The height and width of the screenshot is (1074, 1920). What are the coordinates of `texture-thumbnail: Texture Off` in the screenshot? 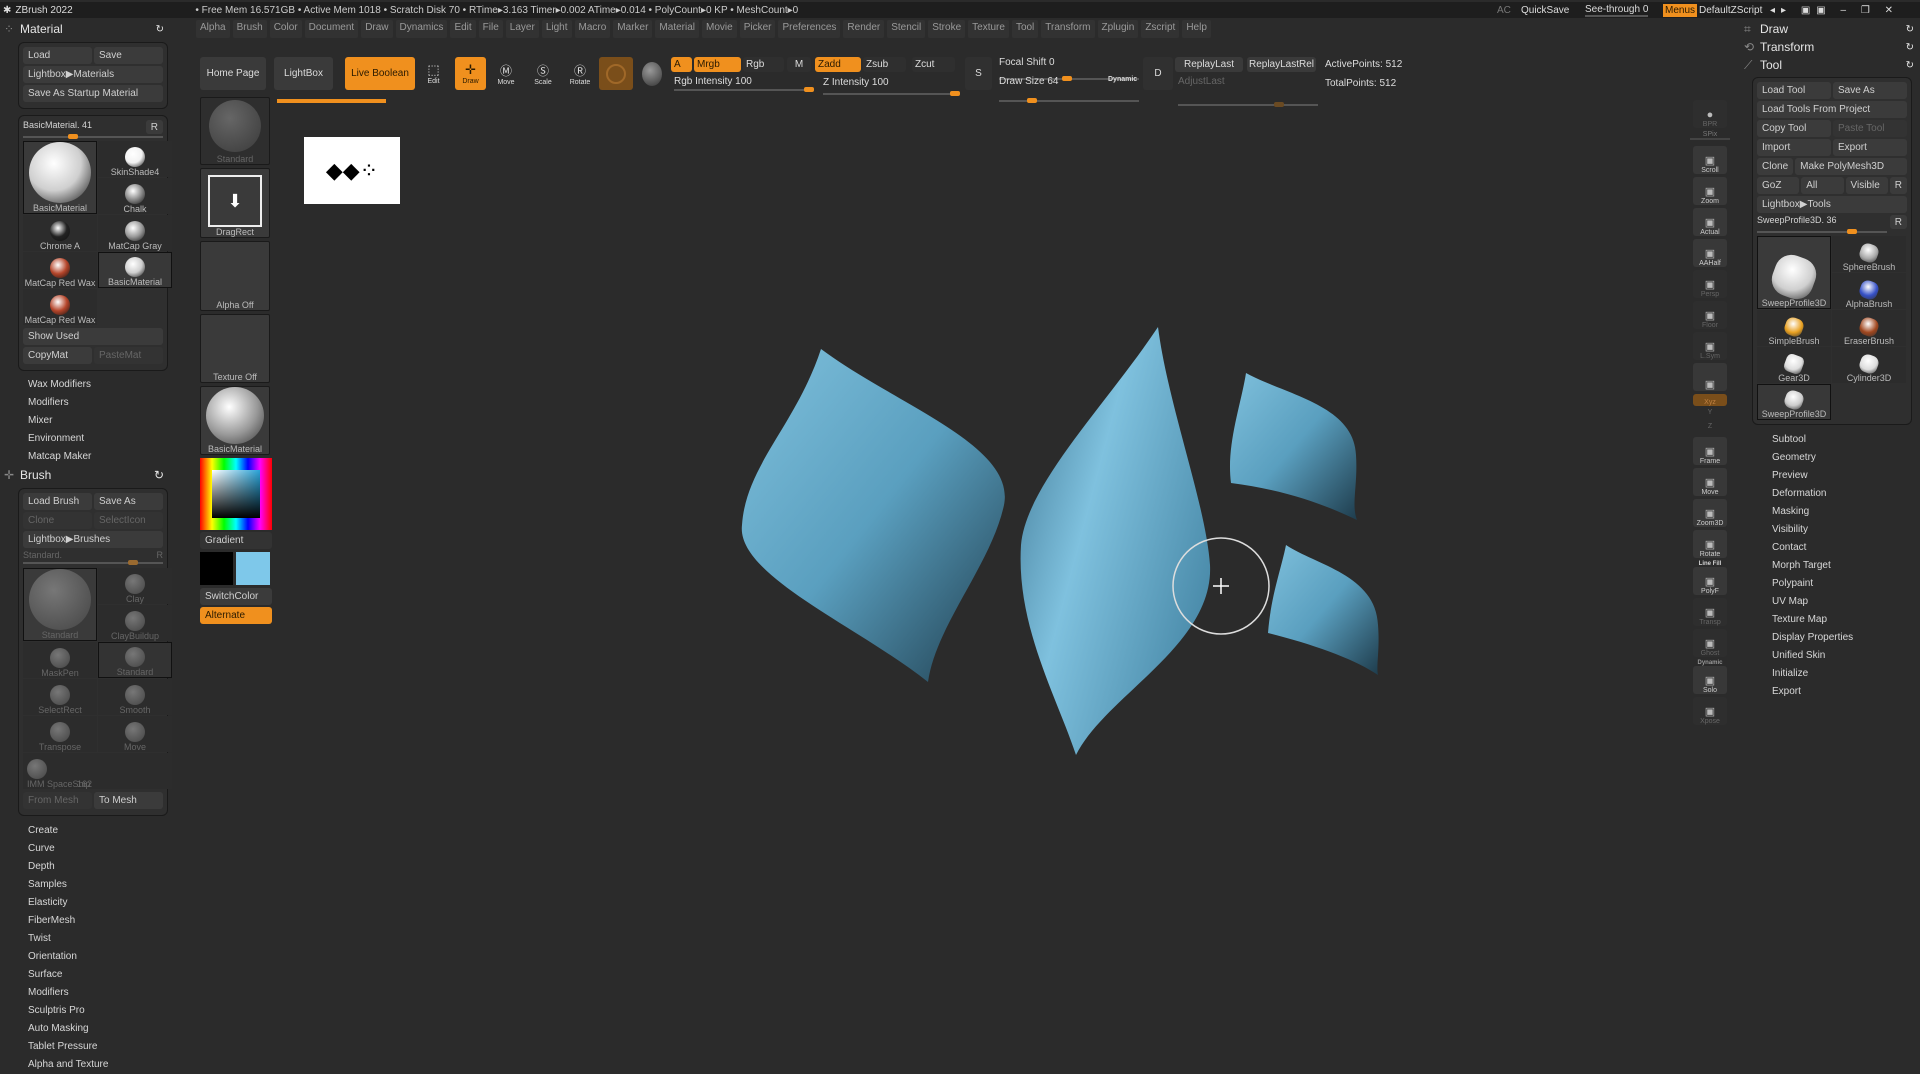 It's located at (235, 348).